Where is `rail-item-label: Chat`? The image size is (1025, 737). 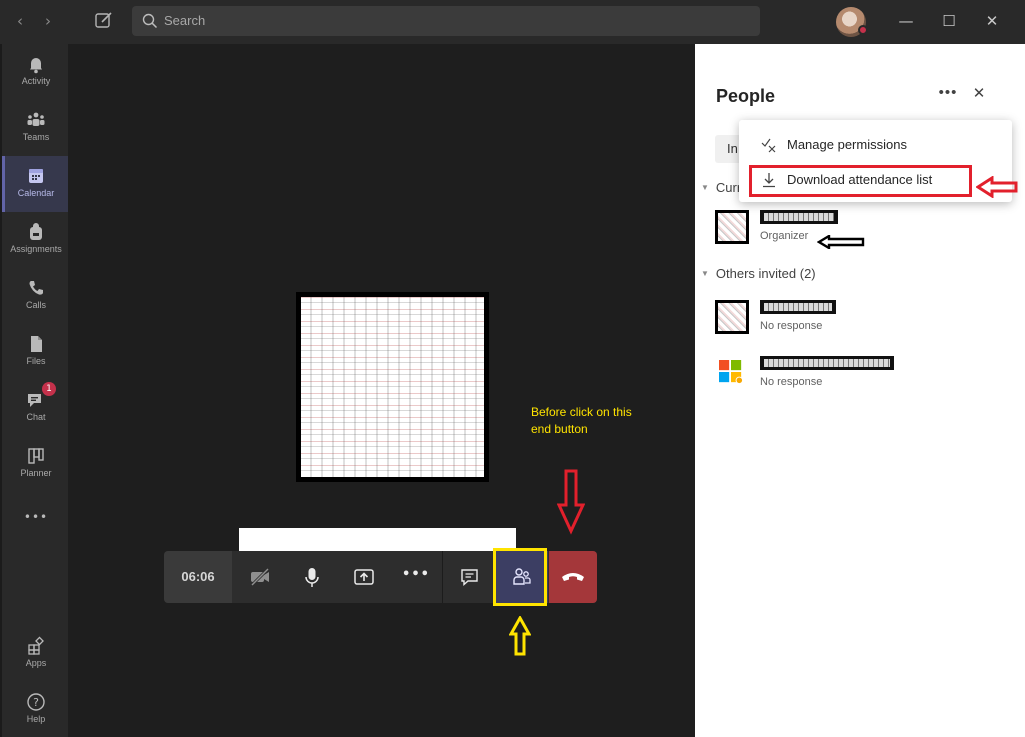 rail-item-label: Chat is located at coordinates (36, 417).